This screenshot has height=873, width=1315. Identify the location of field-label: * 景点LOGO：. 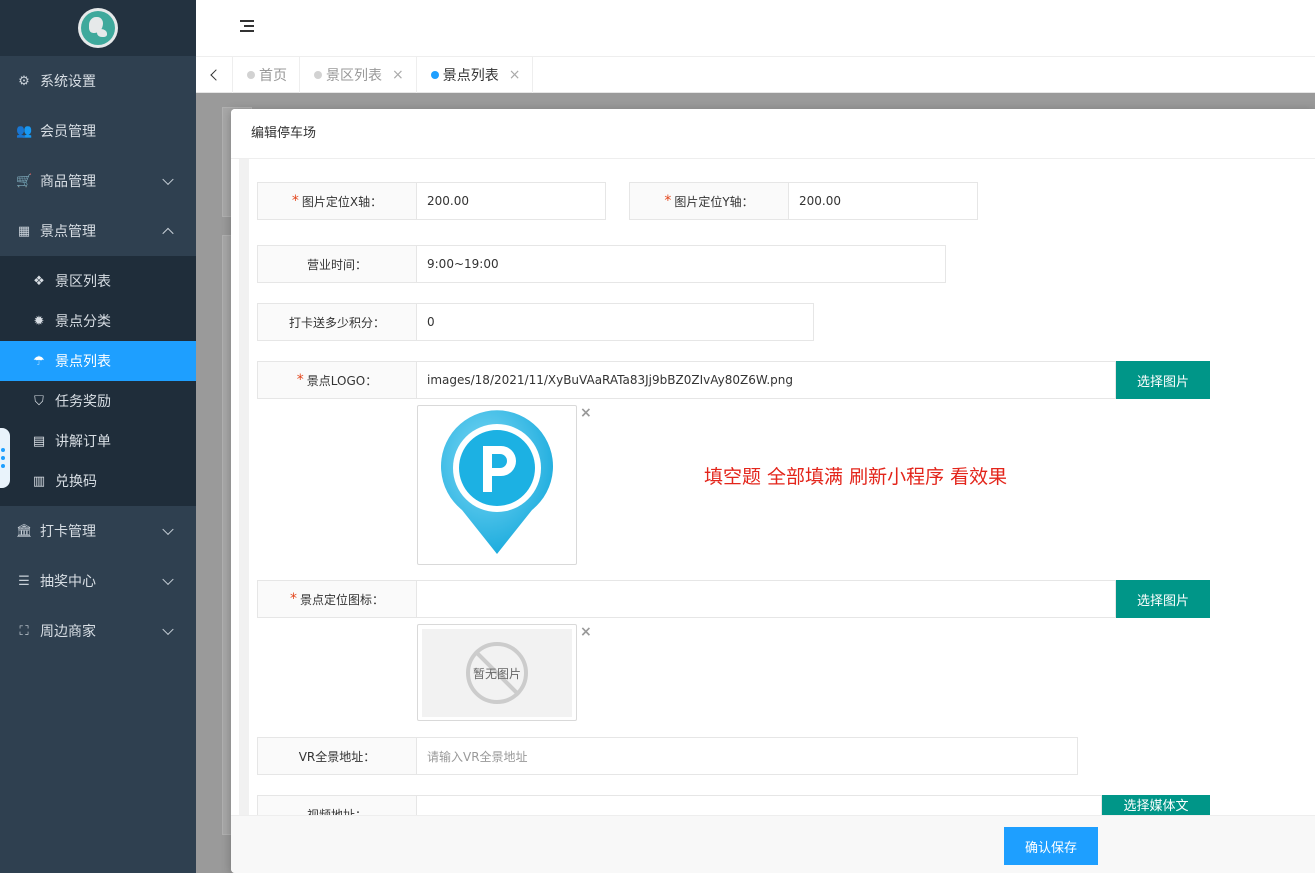
(337, 380).